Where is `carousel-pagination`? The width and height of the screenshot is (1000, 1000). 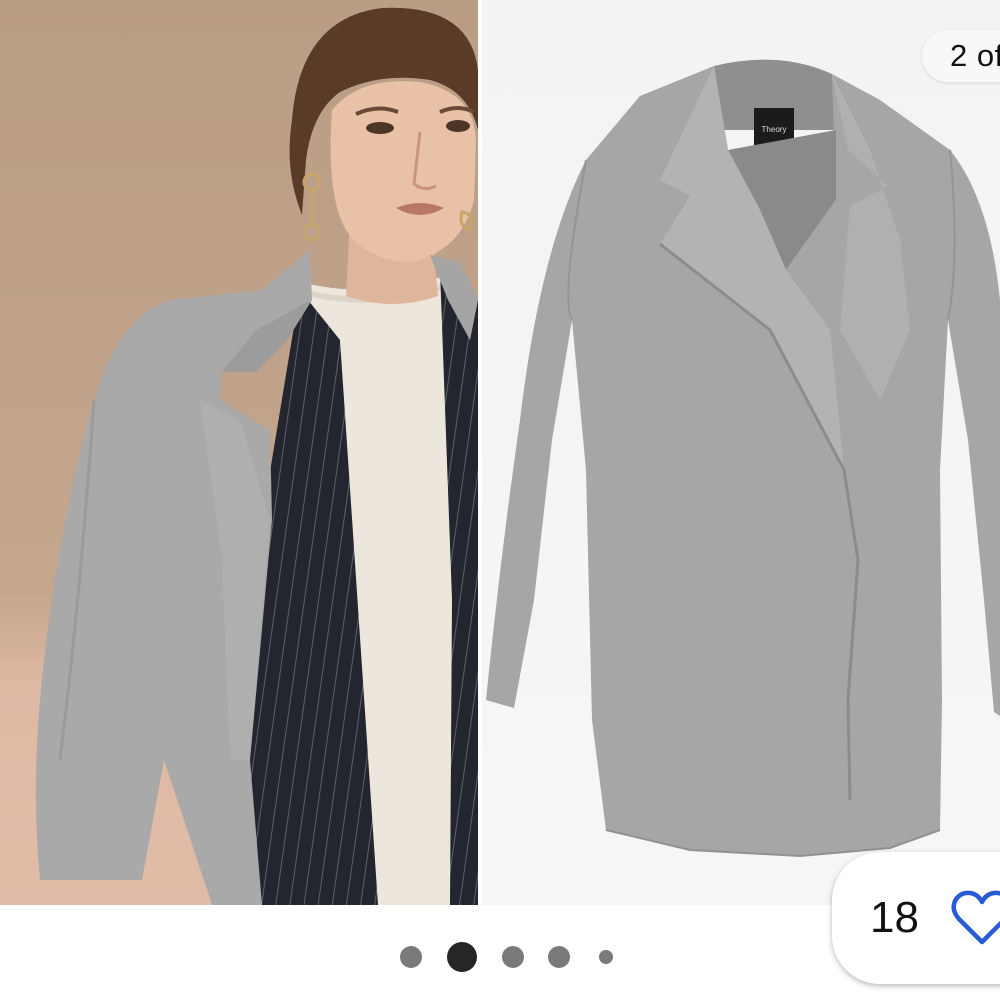
carousel-pagination is located at coordinates (500, 957).